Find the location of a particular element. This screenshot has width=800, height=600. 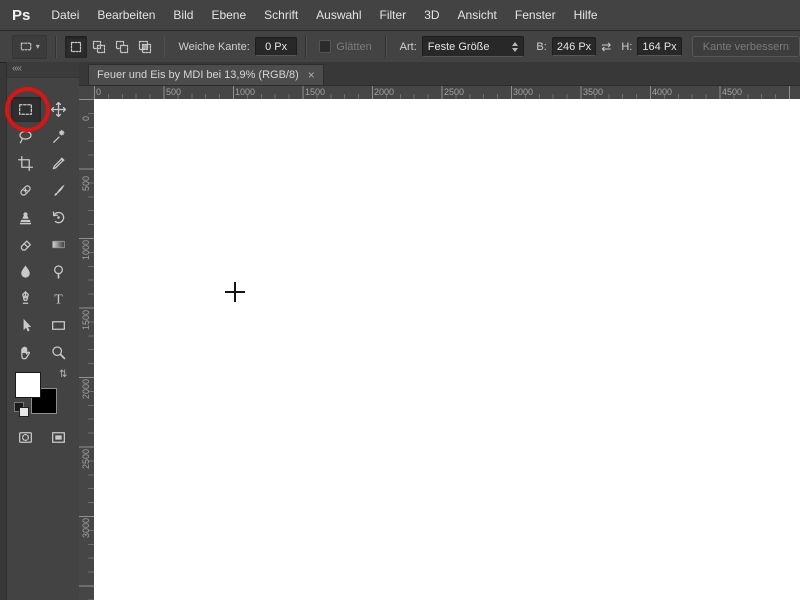

tool-brush is located at coordinates (59, 190).